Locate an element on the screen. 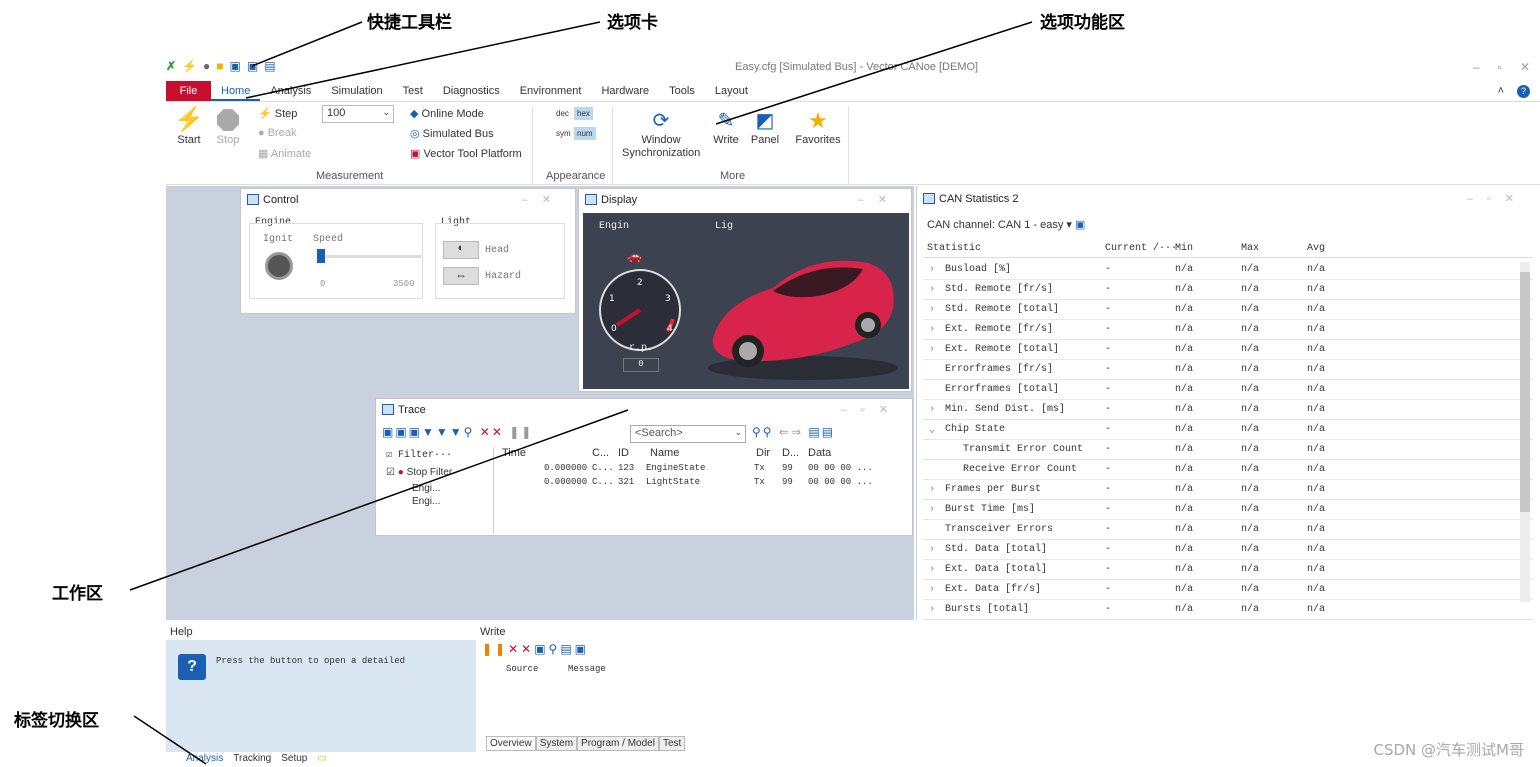  stats-row: Errorframes [fr/s] - n/a n/a n/a is located at coordinates (1228, 370).